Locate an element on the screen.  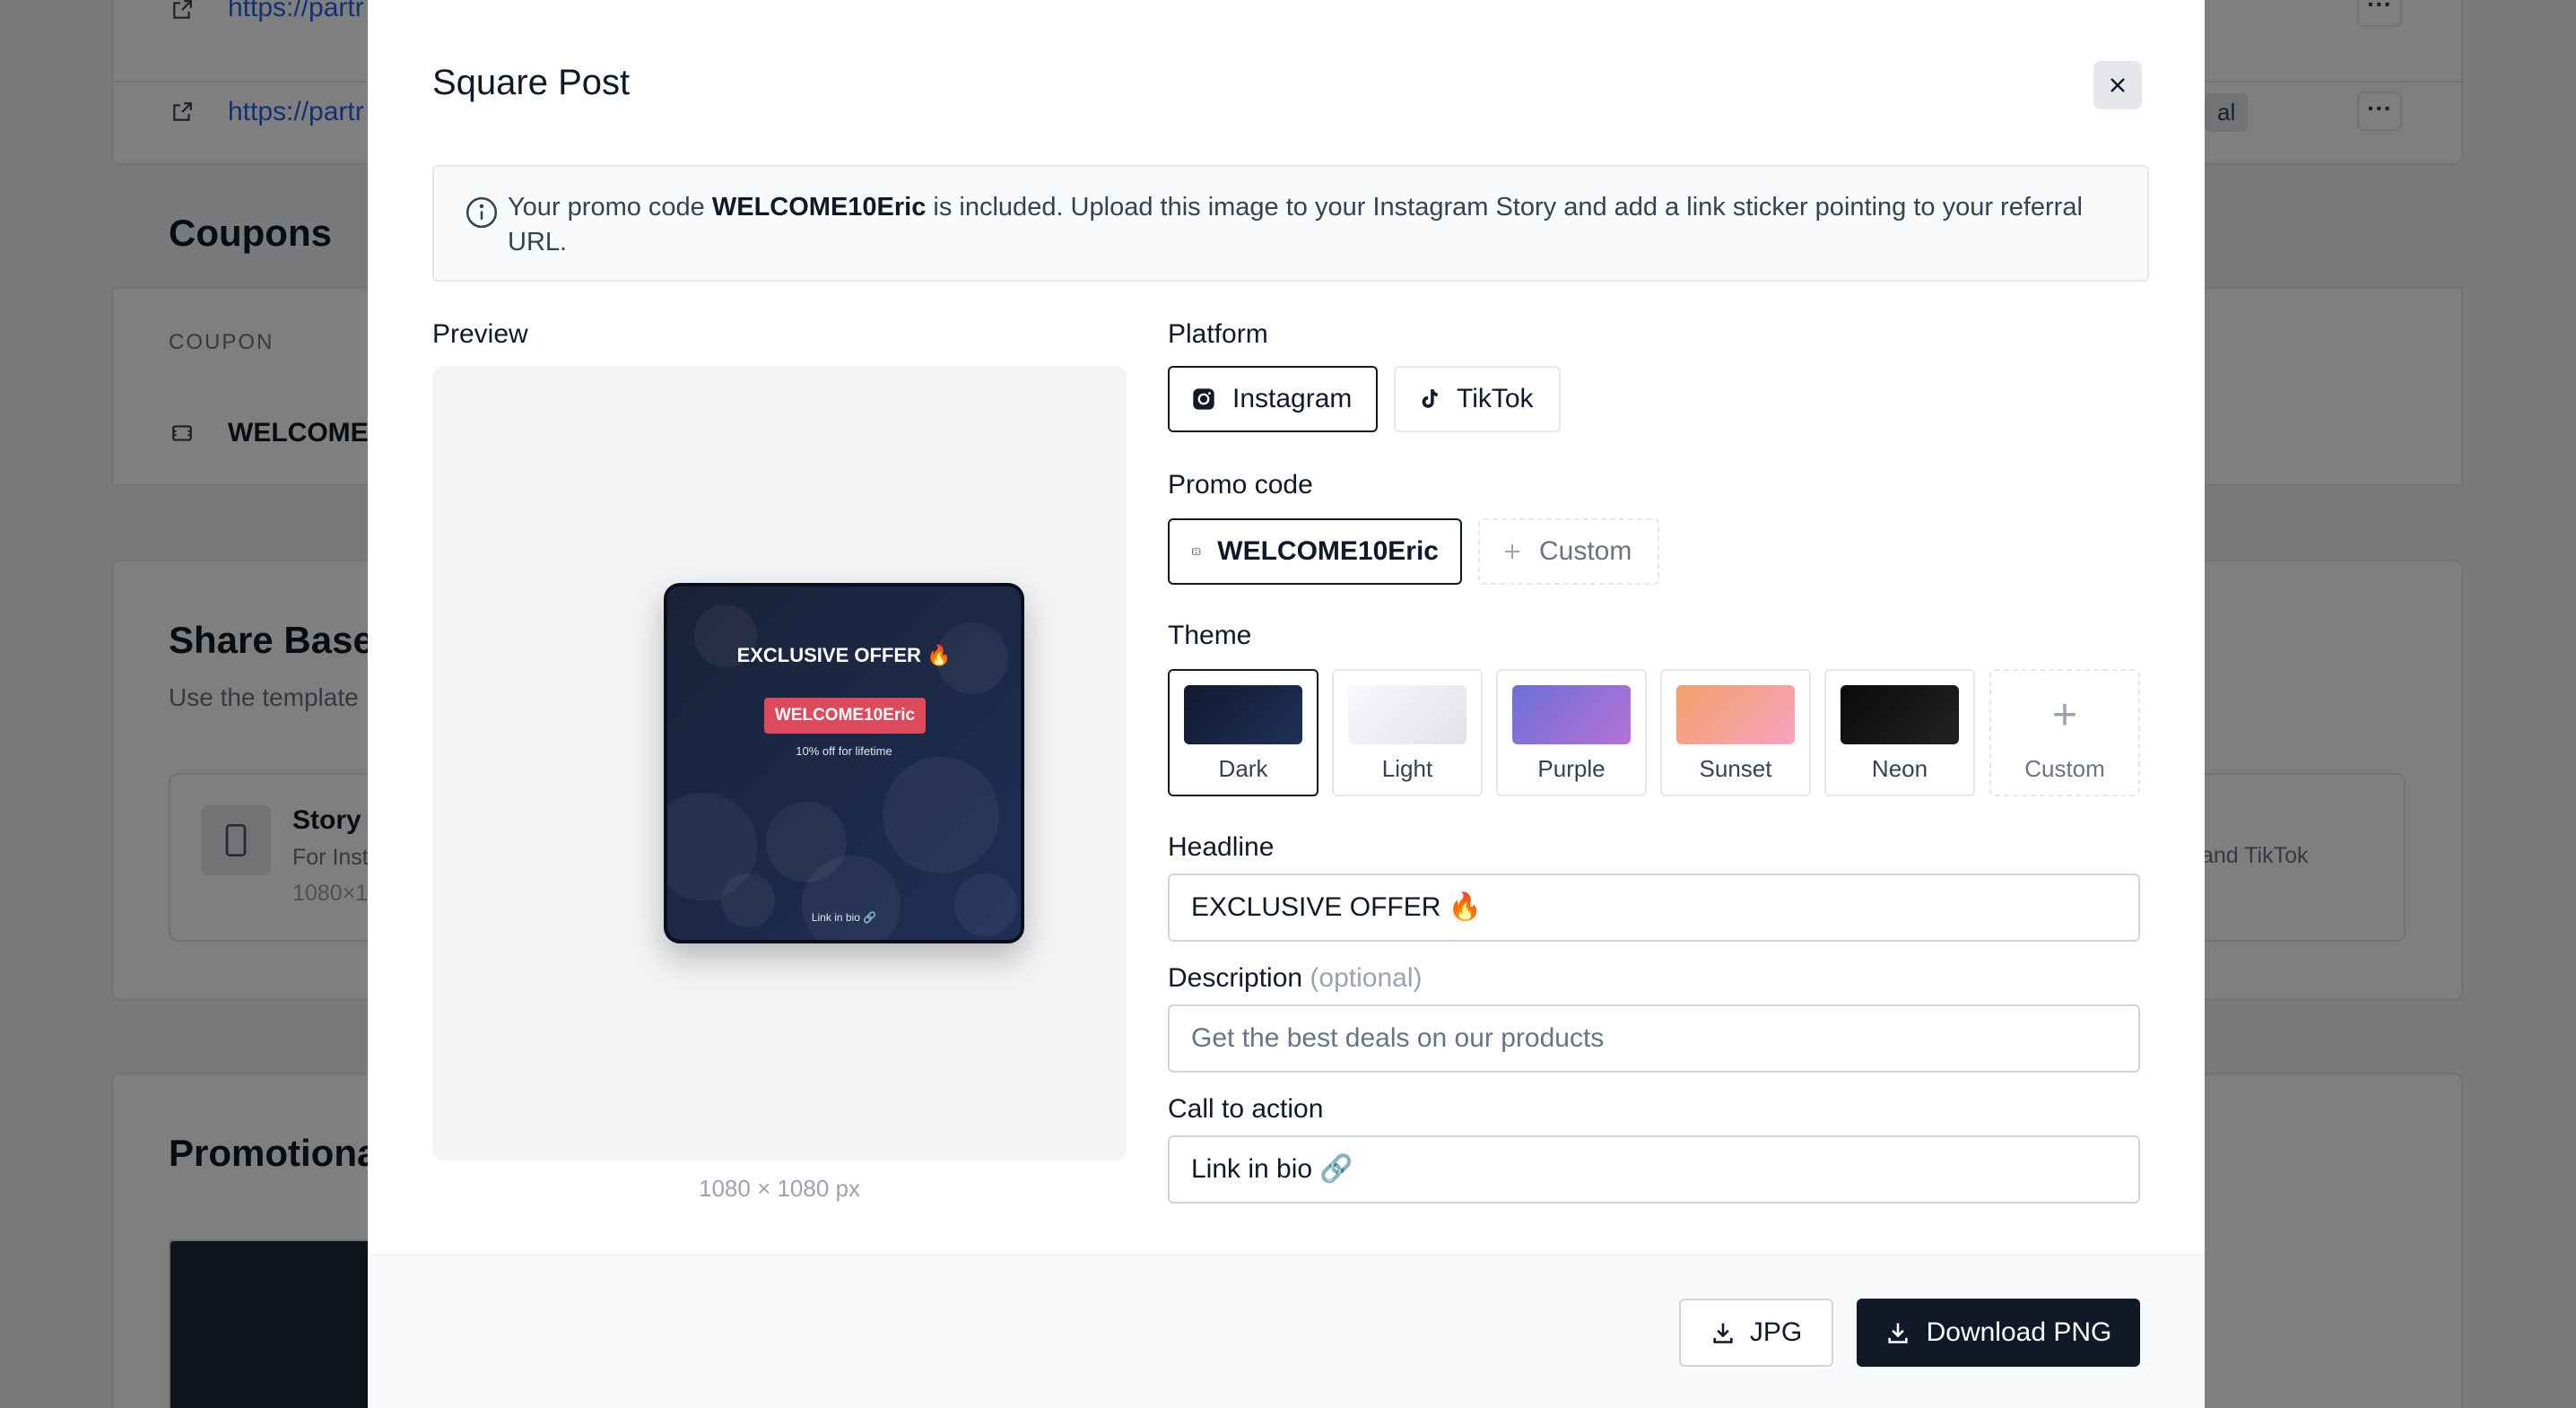
platform-instagram-button: Instagram is located at coordinates (1273, 399).